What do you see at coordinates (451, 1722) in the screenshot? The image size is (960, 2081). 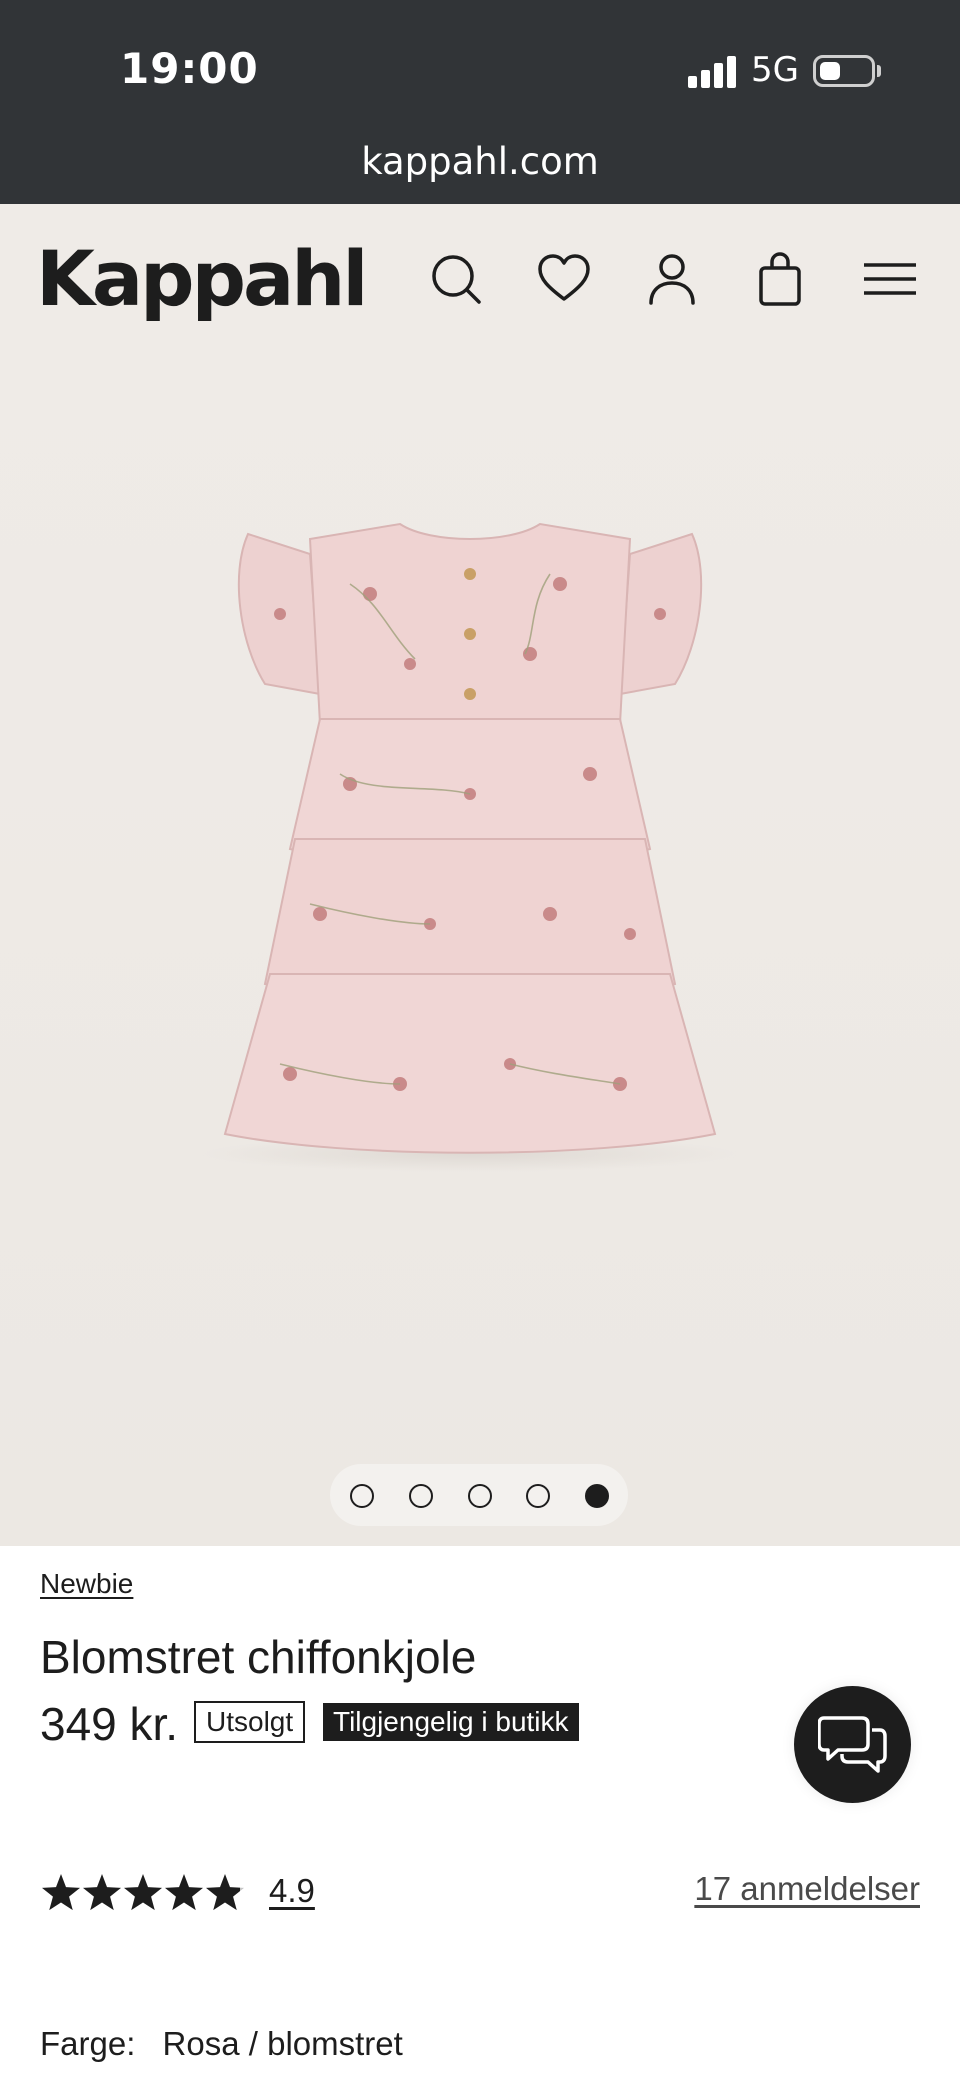 I see `in-store-badge: Tilgjengelig i butikk` at bounding box center [451, 1722].